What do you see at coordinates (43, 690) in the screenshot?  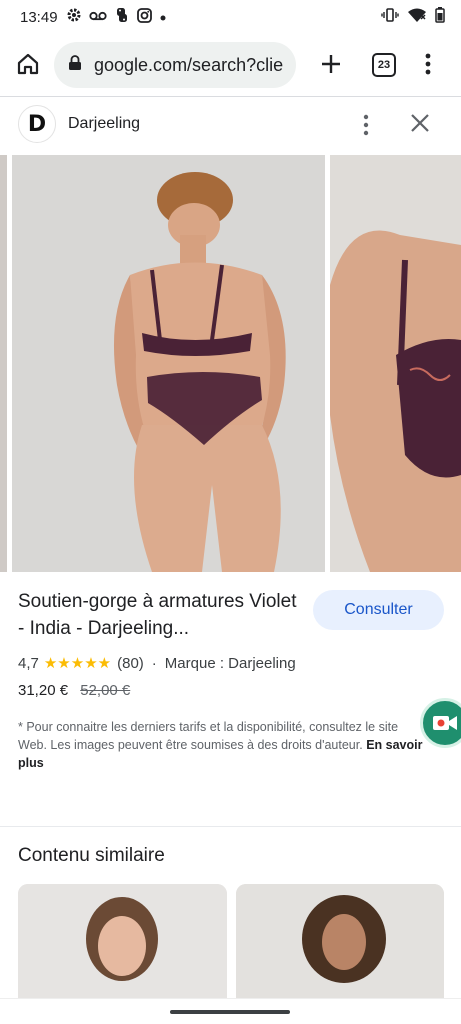 I see `current-price: 31,20 €` at bounding box center [43, 690].